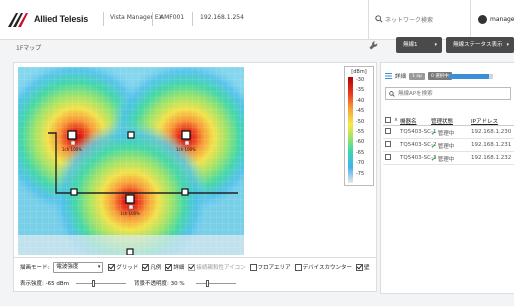 This screenshot has width=514, height=306. Describe the element at coordinates (360, 142) in the screenshot. I see `legend-tick: -60` at that location.